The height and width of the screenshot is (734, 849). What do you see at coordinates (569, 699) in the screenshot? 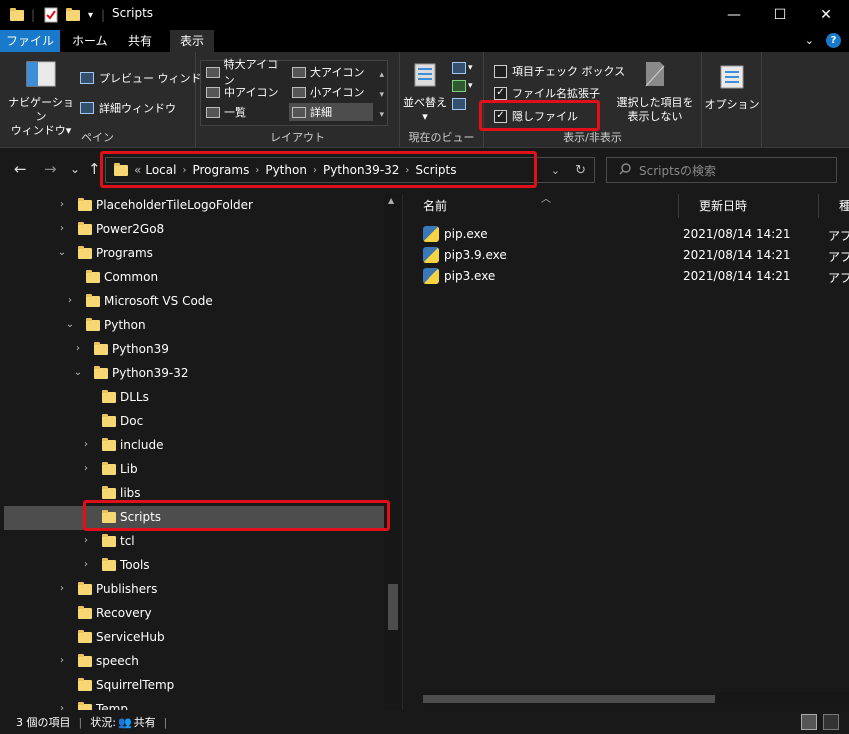
I see `file-list-scrollbar-thumb` at bounding box center [569, 699].